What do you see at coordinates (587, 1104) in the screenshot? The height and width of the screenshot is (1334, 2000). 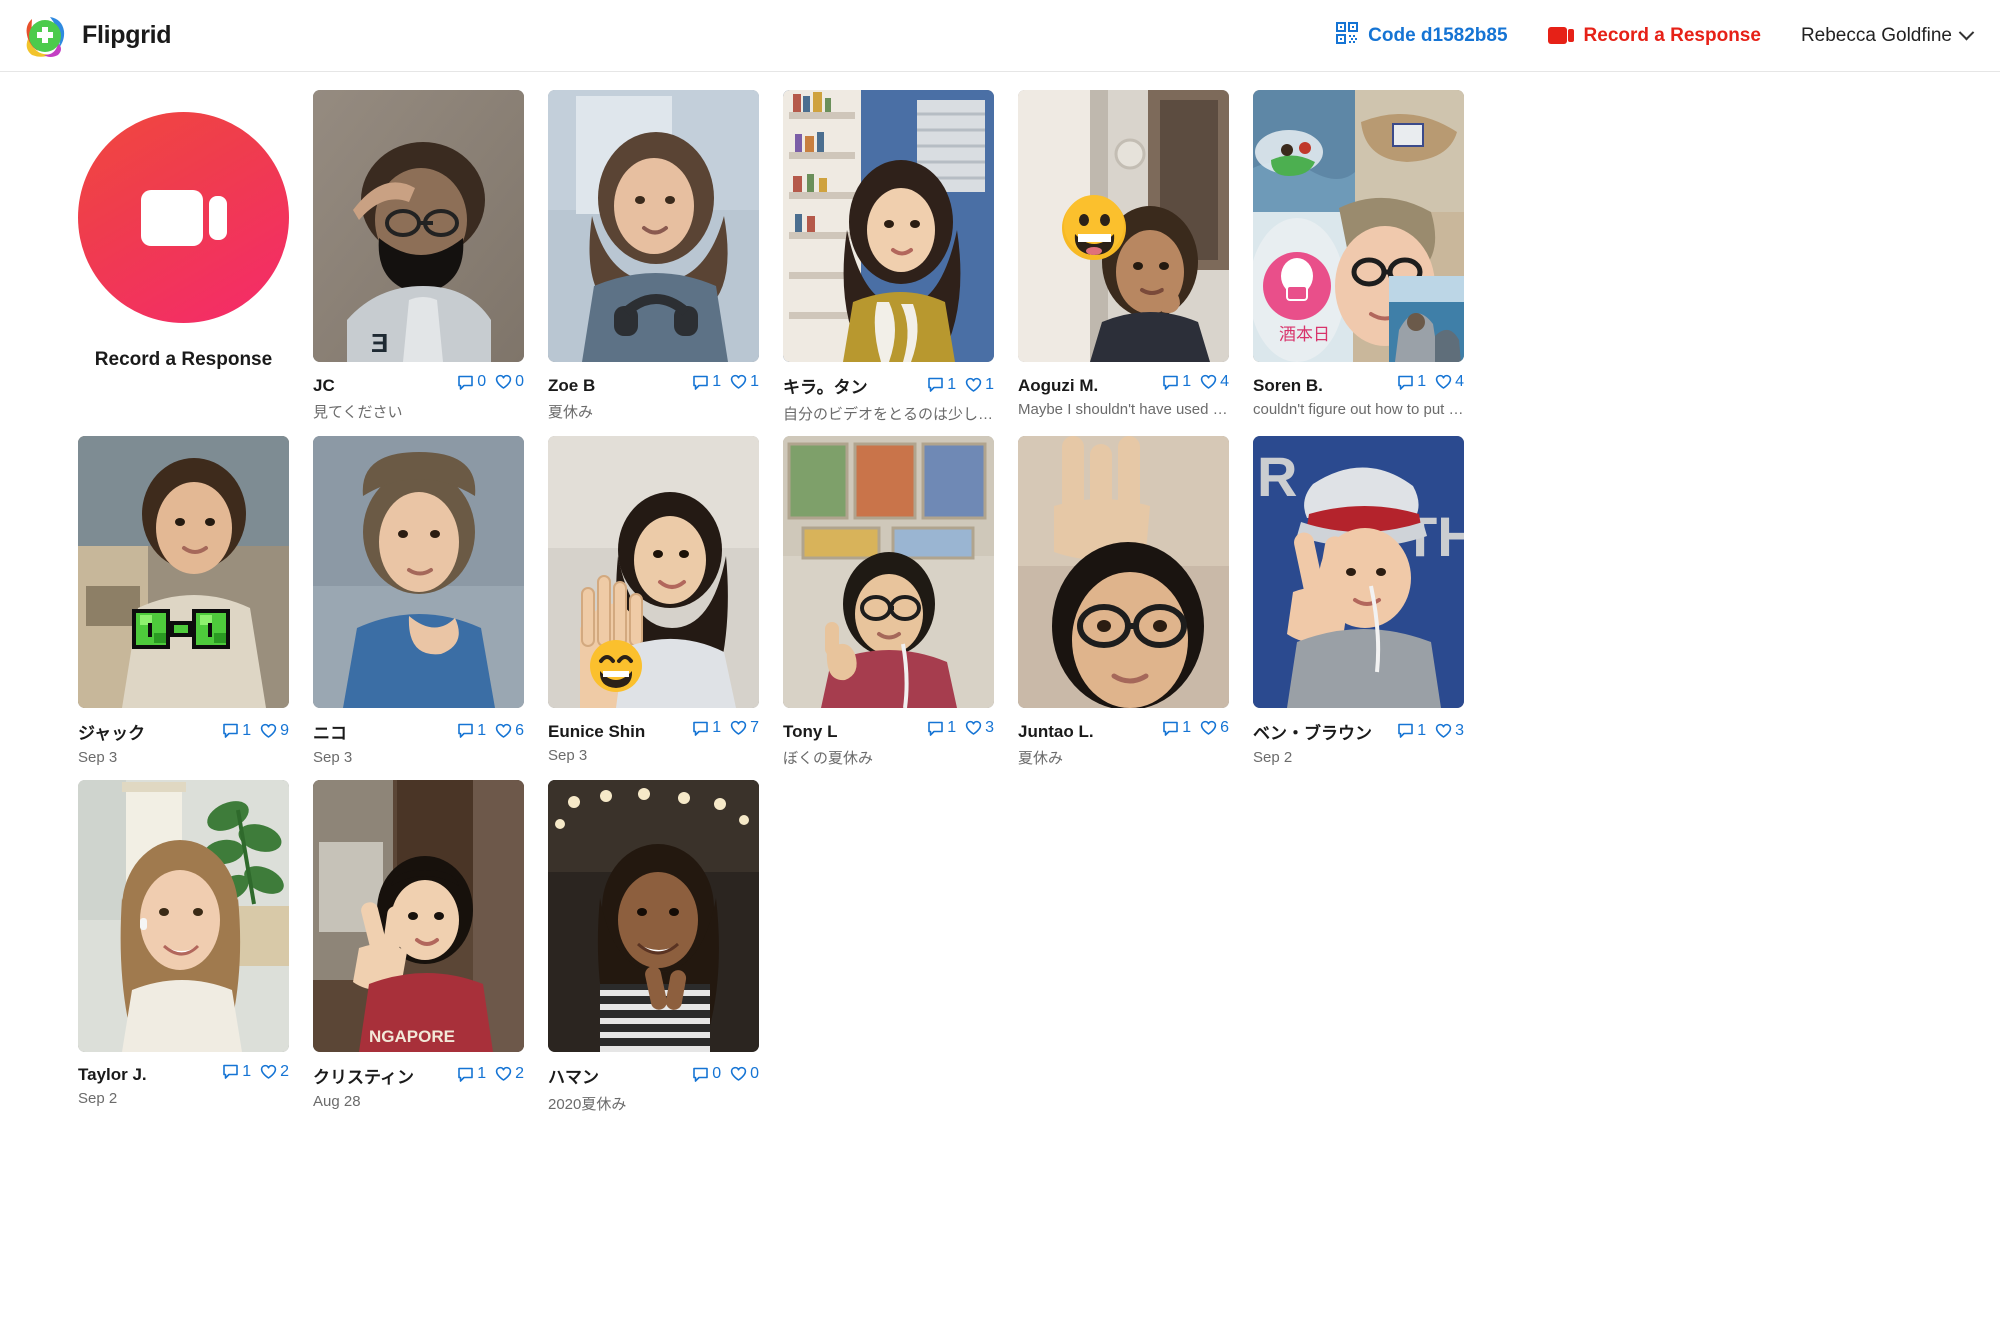 I see `response-subtitle: 2020夏休み` at bounding box center [587, 1104].